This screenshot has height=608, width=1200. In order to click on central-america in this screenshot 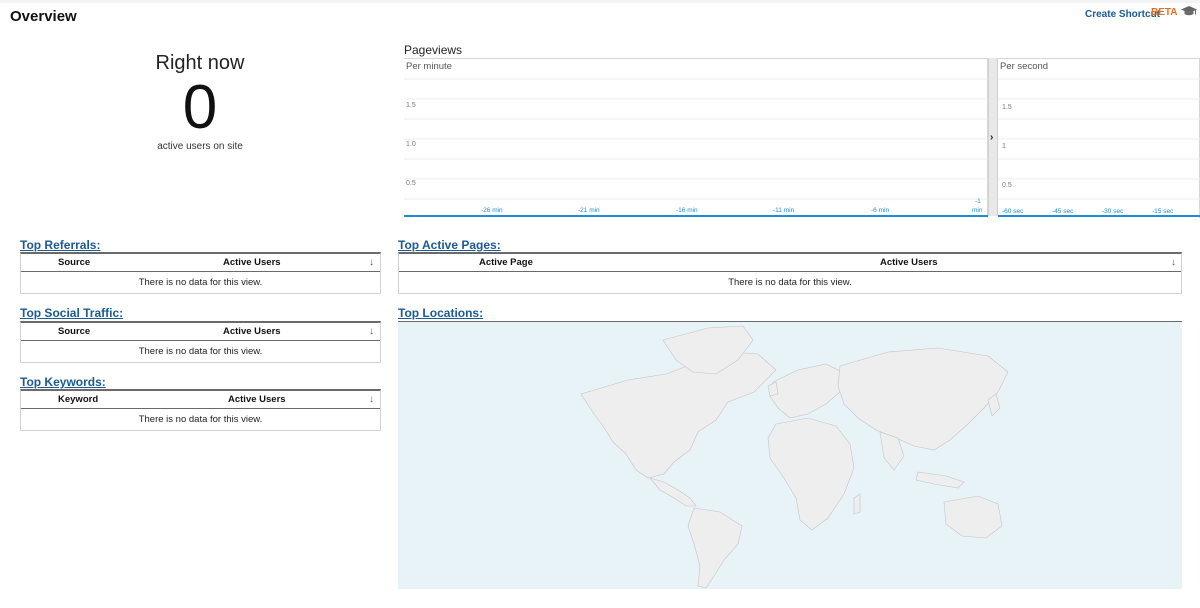, I will do `click(673, 492)`.